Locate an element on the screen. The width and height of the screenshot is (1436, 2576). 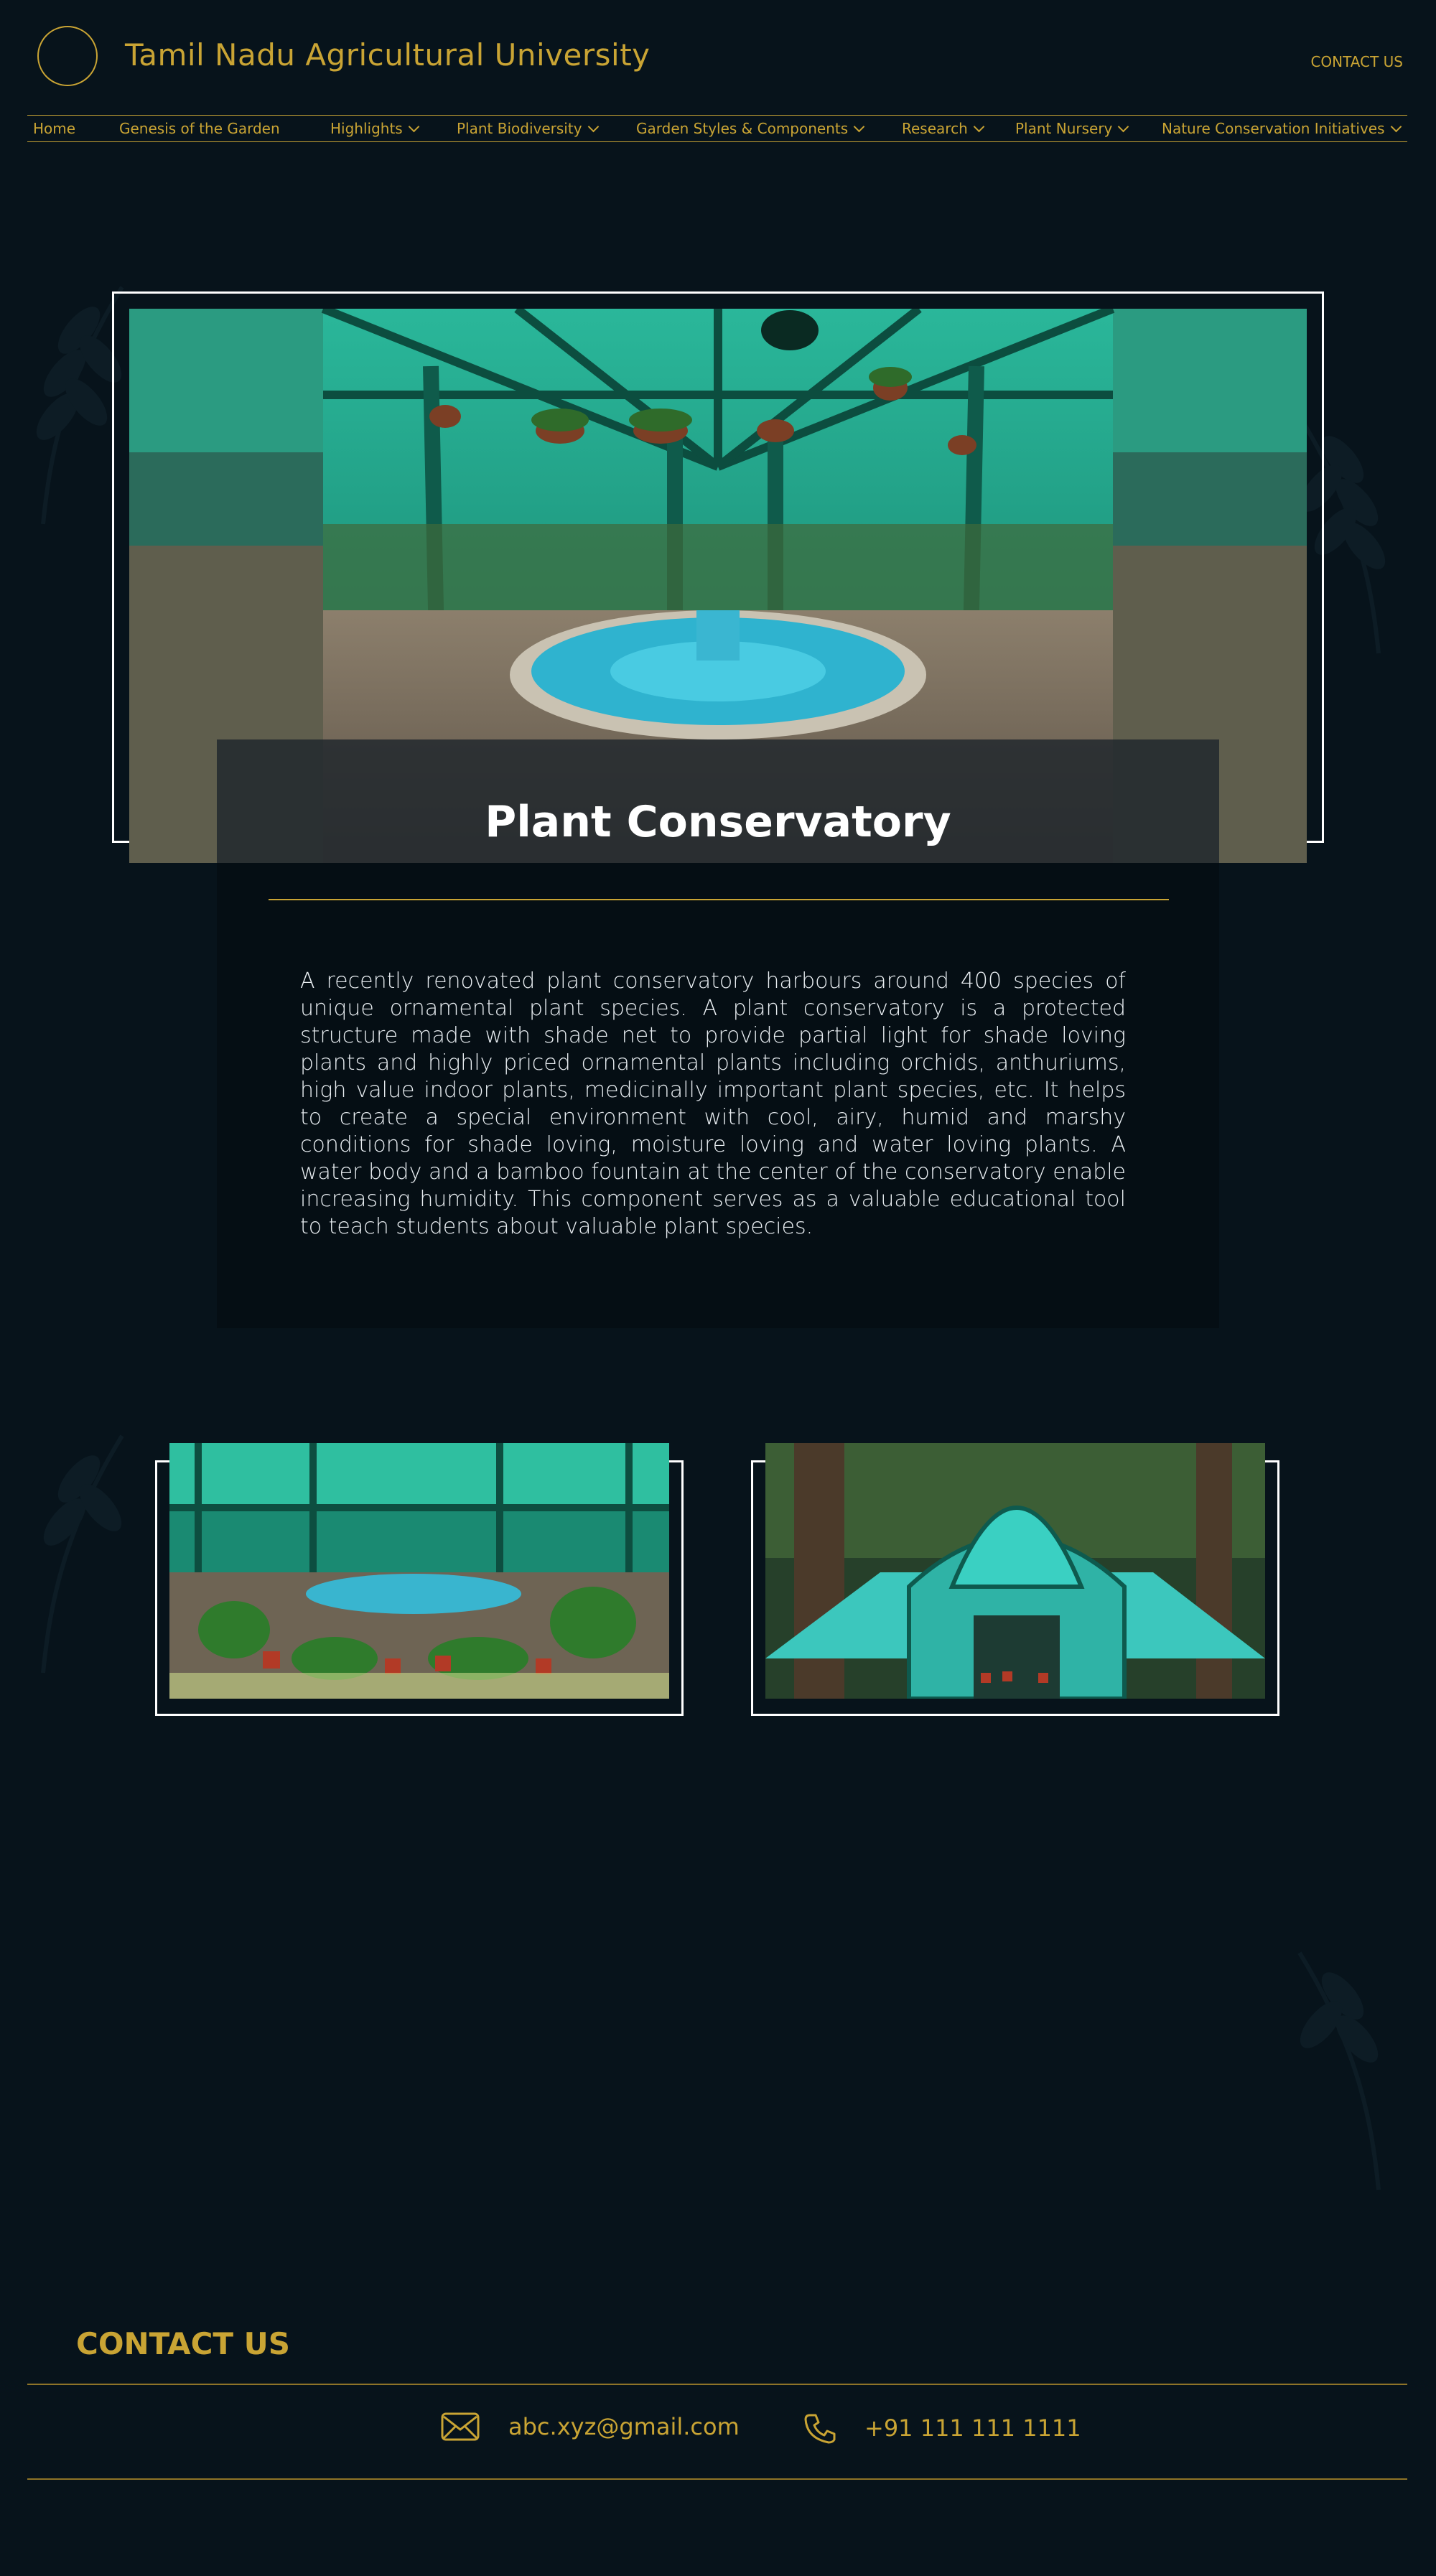
nav-item-label: Genesis of the Garden is located at coordinates (199, 128).